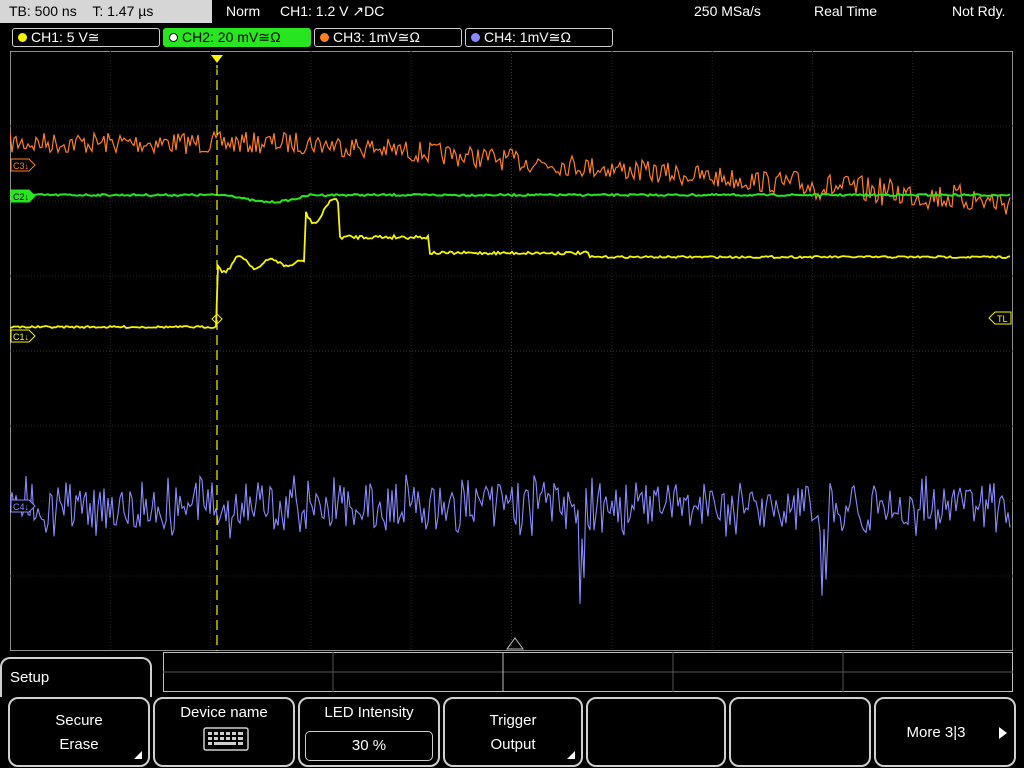 Image resolution: width=1024 pixels, height=768 pixels. What do you see at coordinates (1002, 319) in the screenshot?
I see `svg-text: TL` at bounding box center [1002, 319].